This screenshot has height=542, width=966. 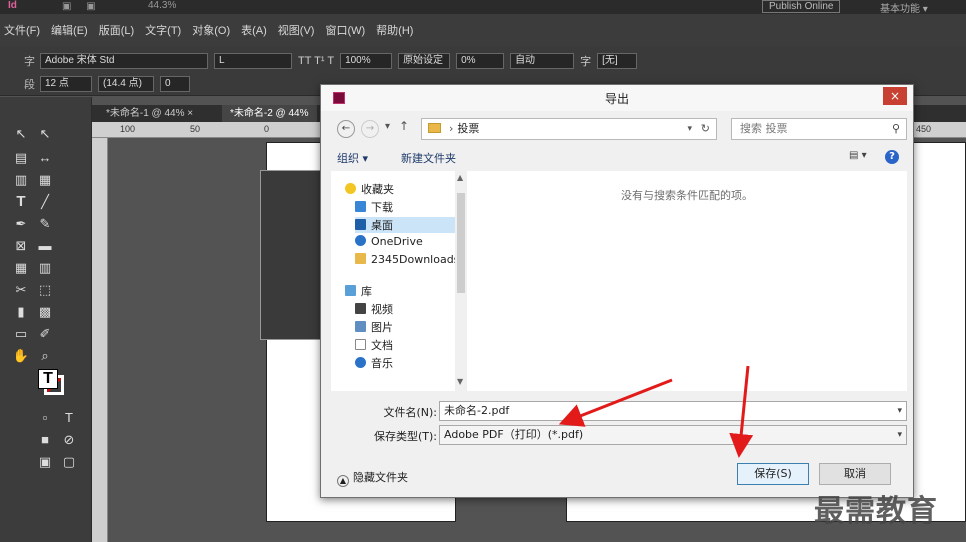 I want to click on content-collector-icon: ▥, so click(x=21, y=180).